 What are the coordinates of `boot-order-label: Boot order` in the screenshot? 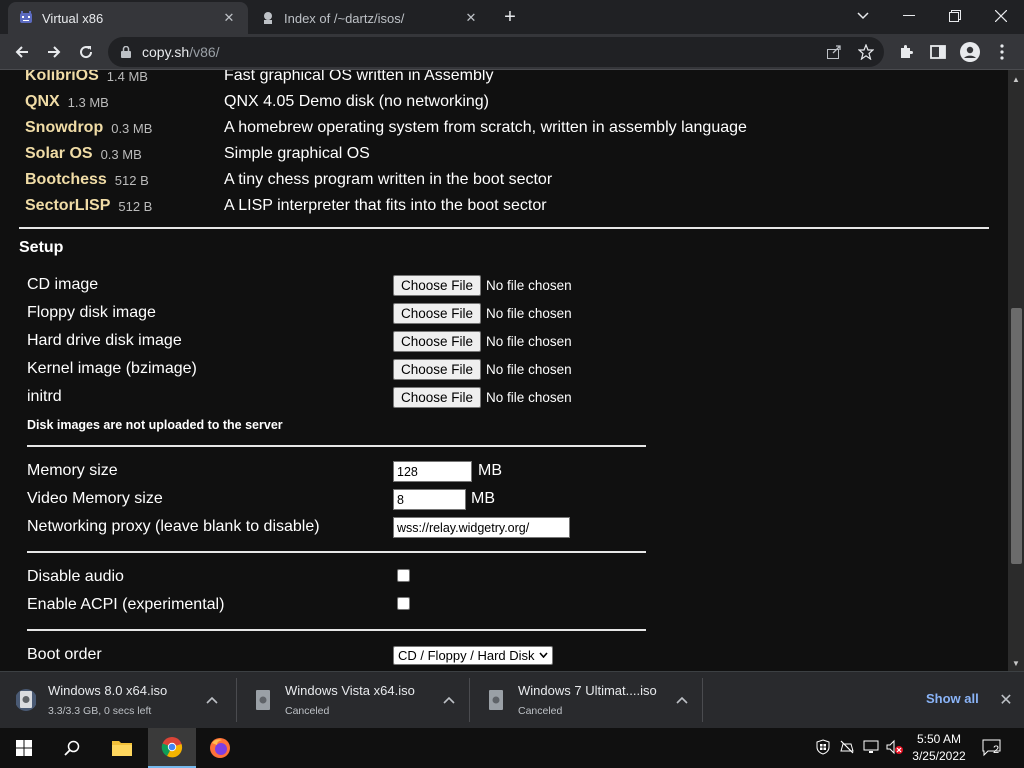 It's located at (64, 654).